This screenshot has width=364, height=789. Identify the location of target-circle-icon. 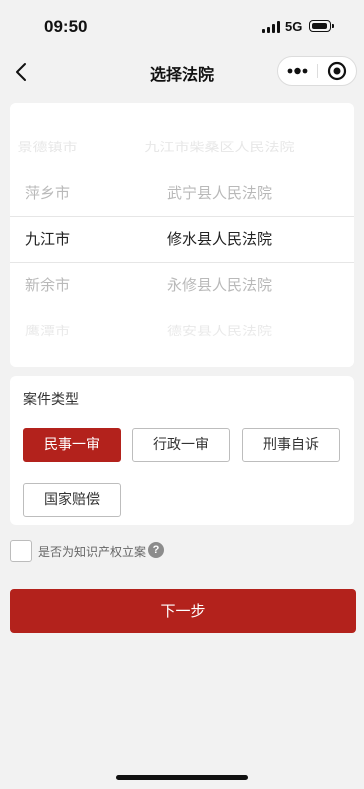
(337, 71).